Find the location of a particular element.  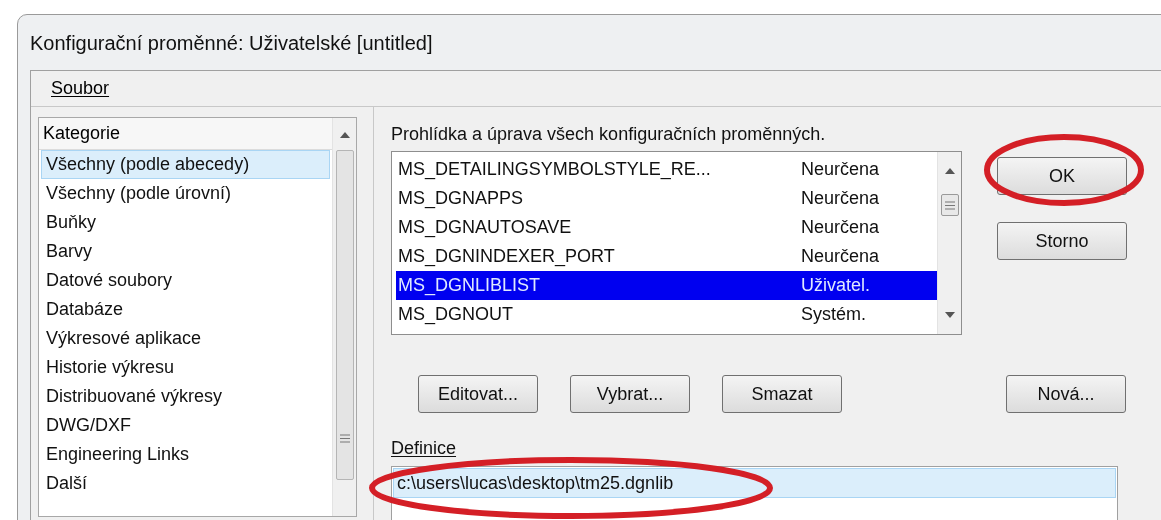

category-item: Barvy is located at coordinates (185, 251).